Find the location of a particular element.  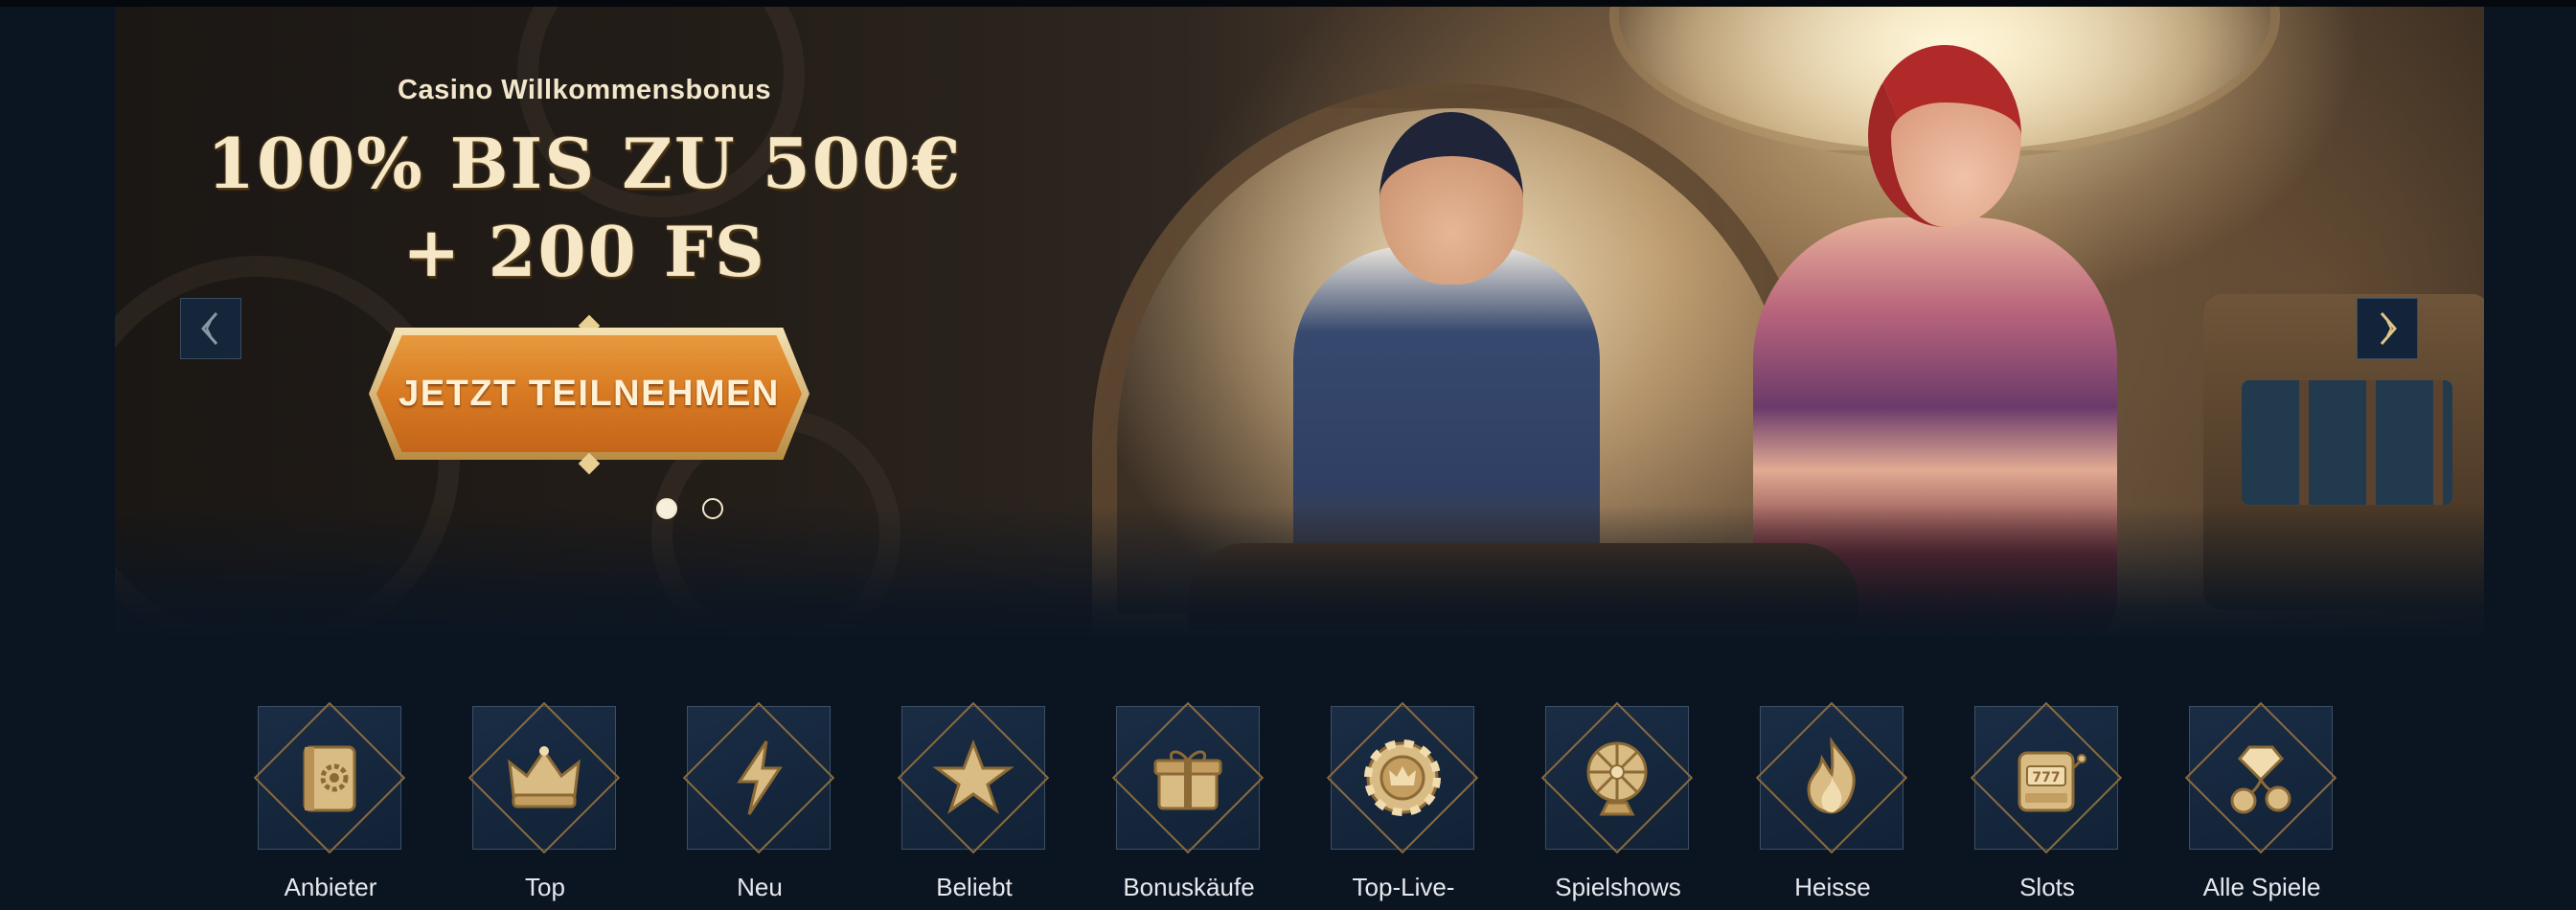

gift-box-icon is located at coordinates (1188, 778).